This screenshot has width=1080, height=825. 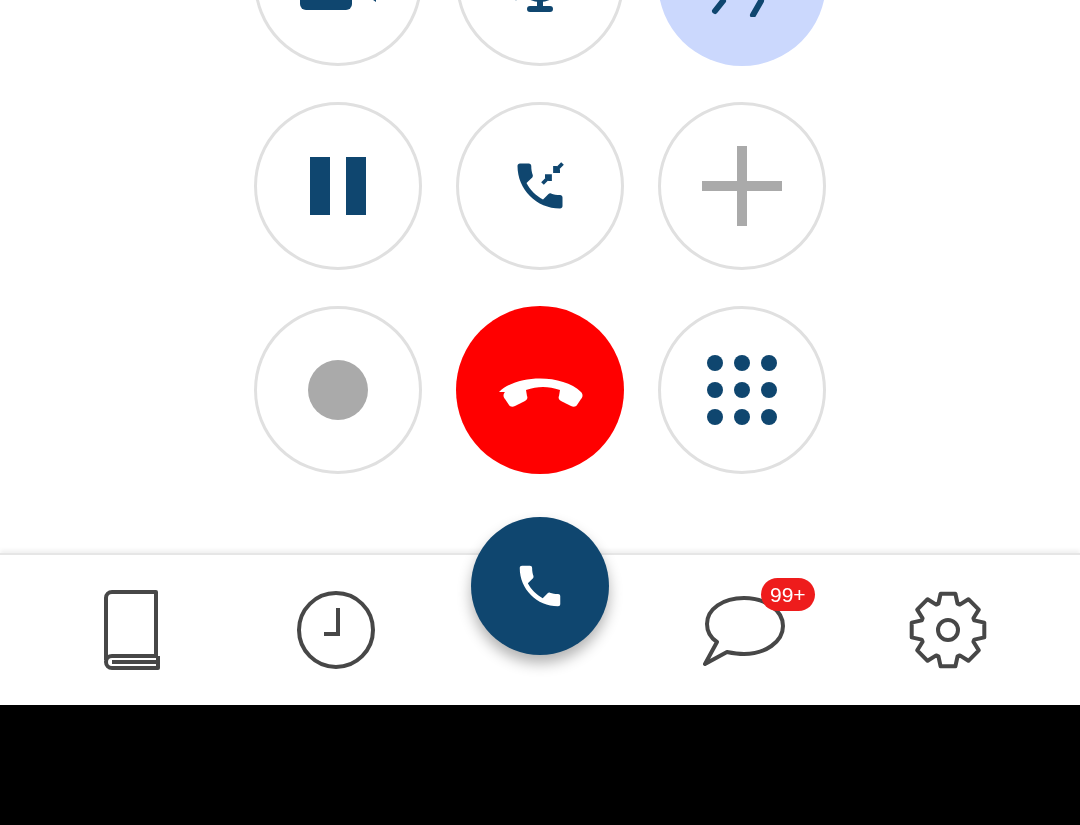 I want to click on settings-icon, so click(x=948, y=630).